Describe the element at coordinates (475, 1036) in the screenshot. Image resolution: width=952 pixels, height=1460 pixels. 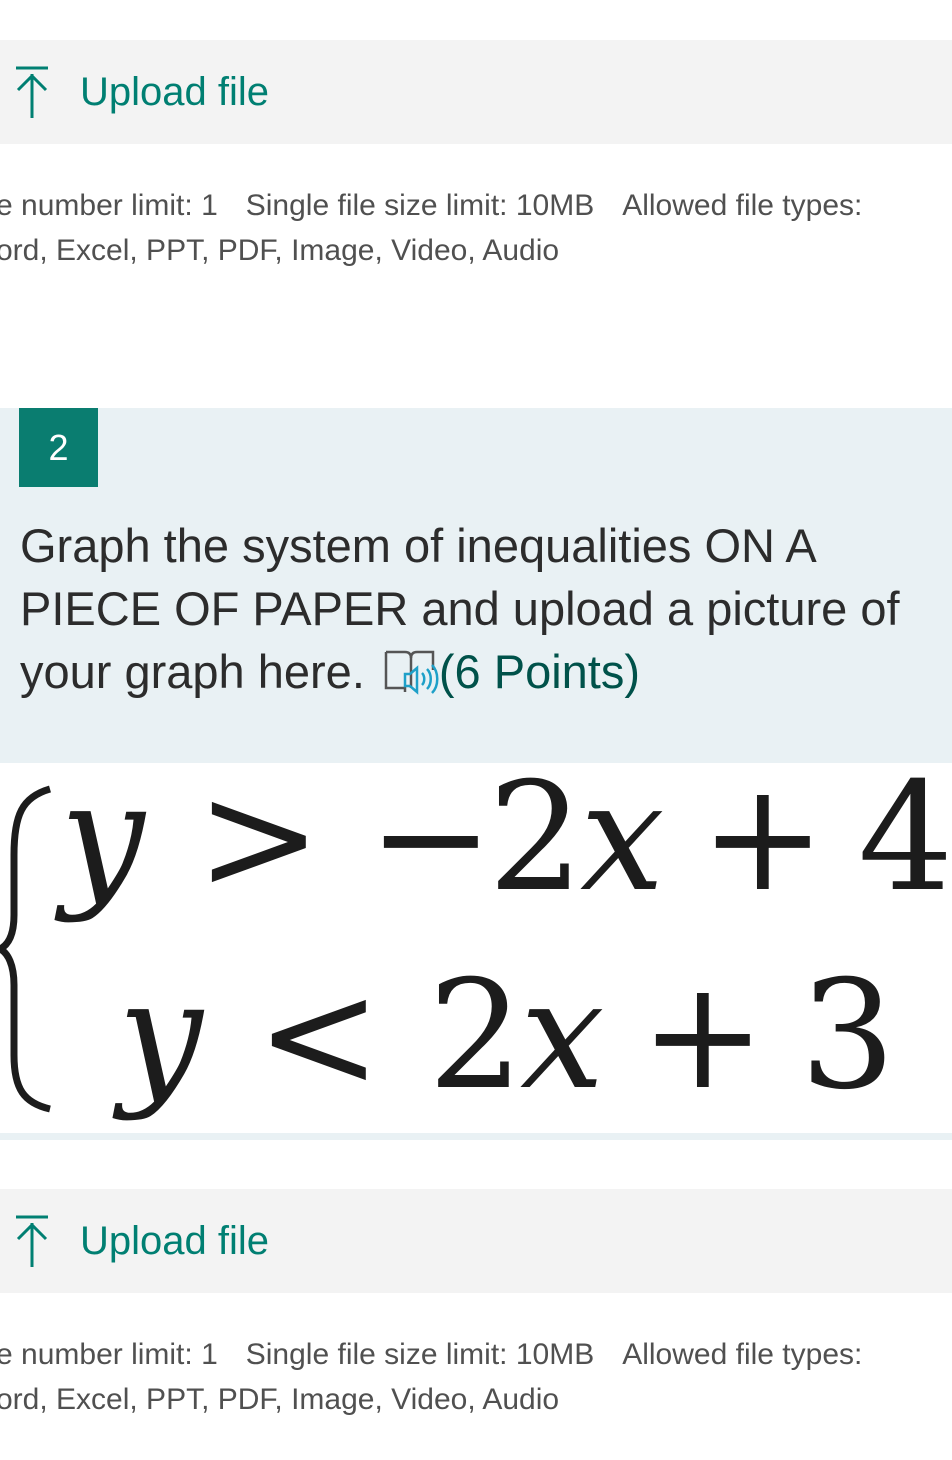
I see `line2-coefficient: 2` at that location.